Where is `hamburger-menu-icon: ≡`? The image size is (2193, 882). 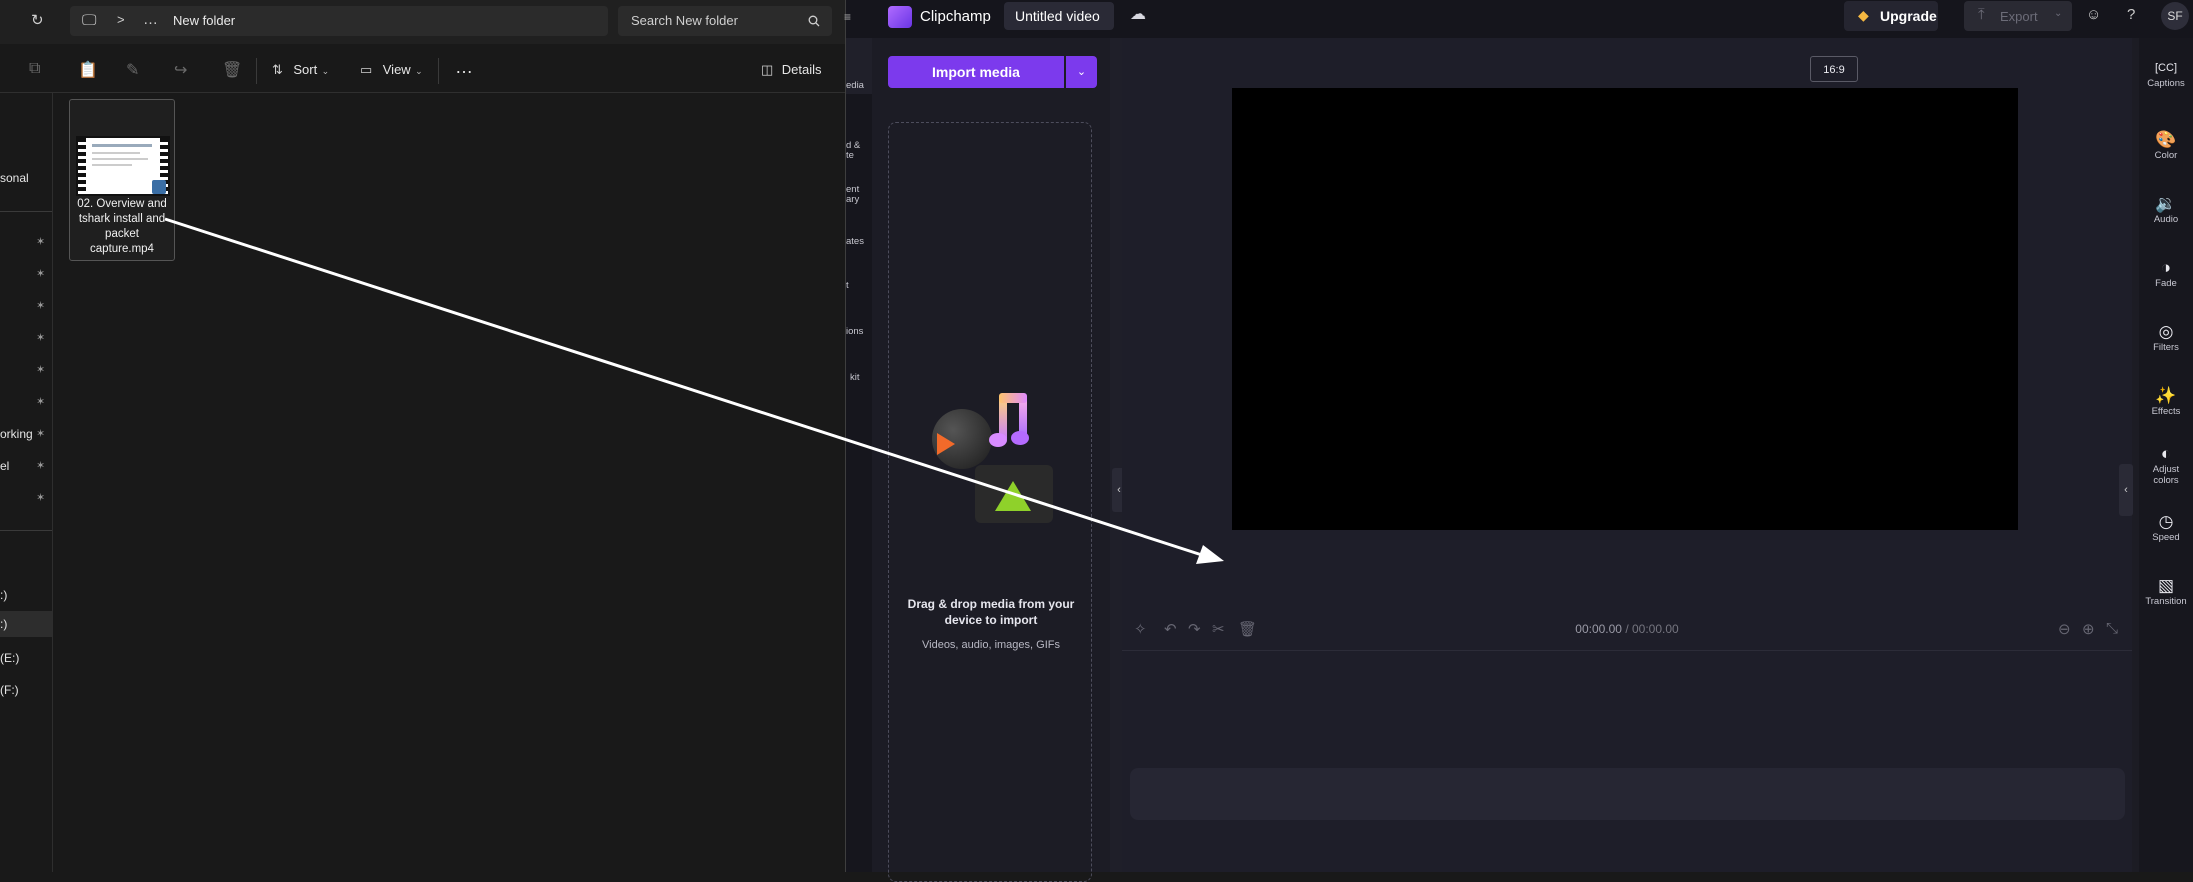
hamburger-menu-icon: ≡ is located at coordinates (847, 17).